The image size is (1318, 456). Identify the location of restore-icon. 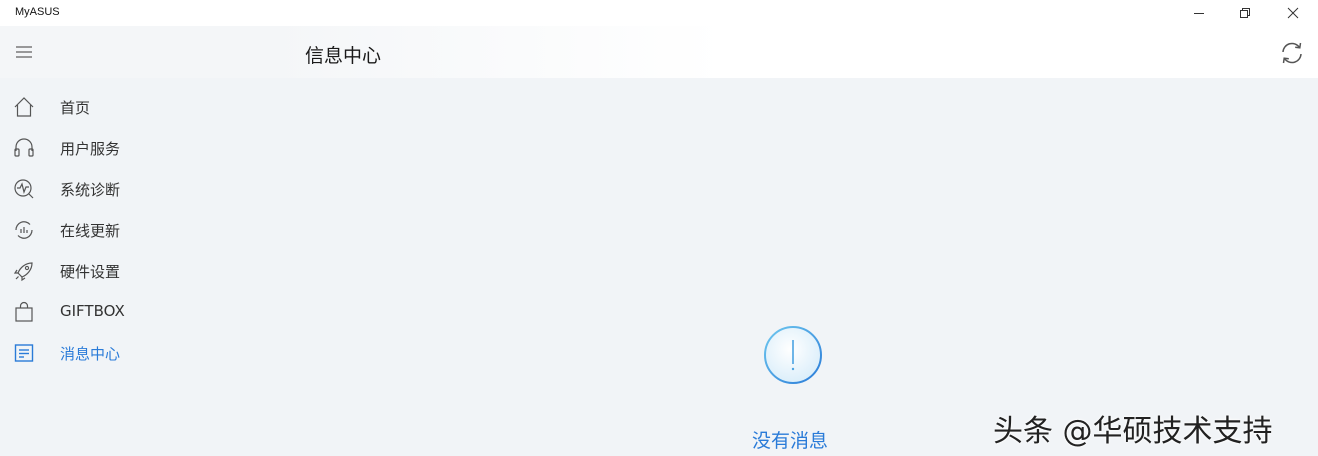
(1245, 13).